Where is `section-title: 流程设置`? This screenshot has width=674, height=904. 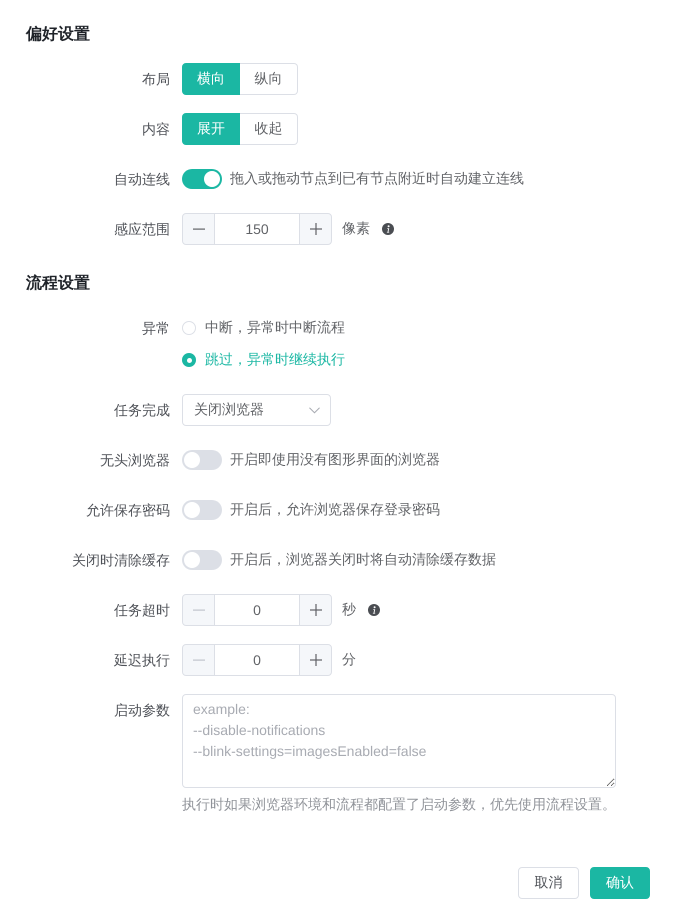 section-title: 流程设置 is located at coordinates (58, 283).